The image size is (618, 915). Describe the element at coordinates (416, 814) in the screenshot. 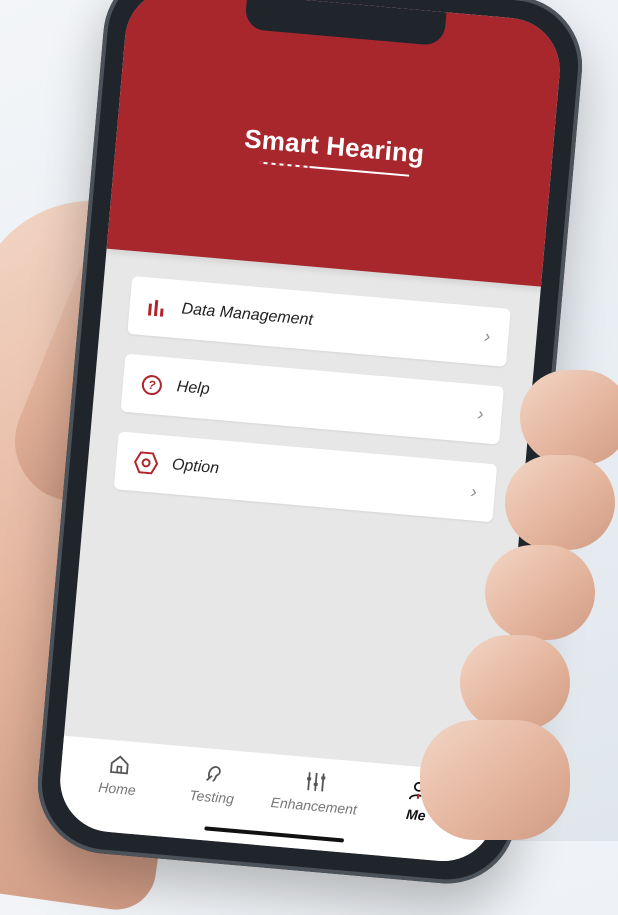

I see `tab-label: Me` at that location.